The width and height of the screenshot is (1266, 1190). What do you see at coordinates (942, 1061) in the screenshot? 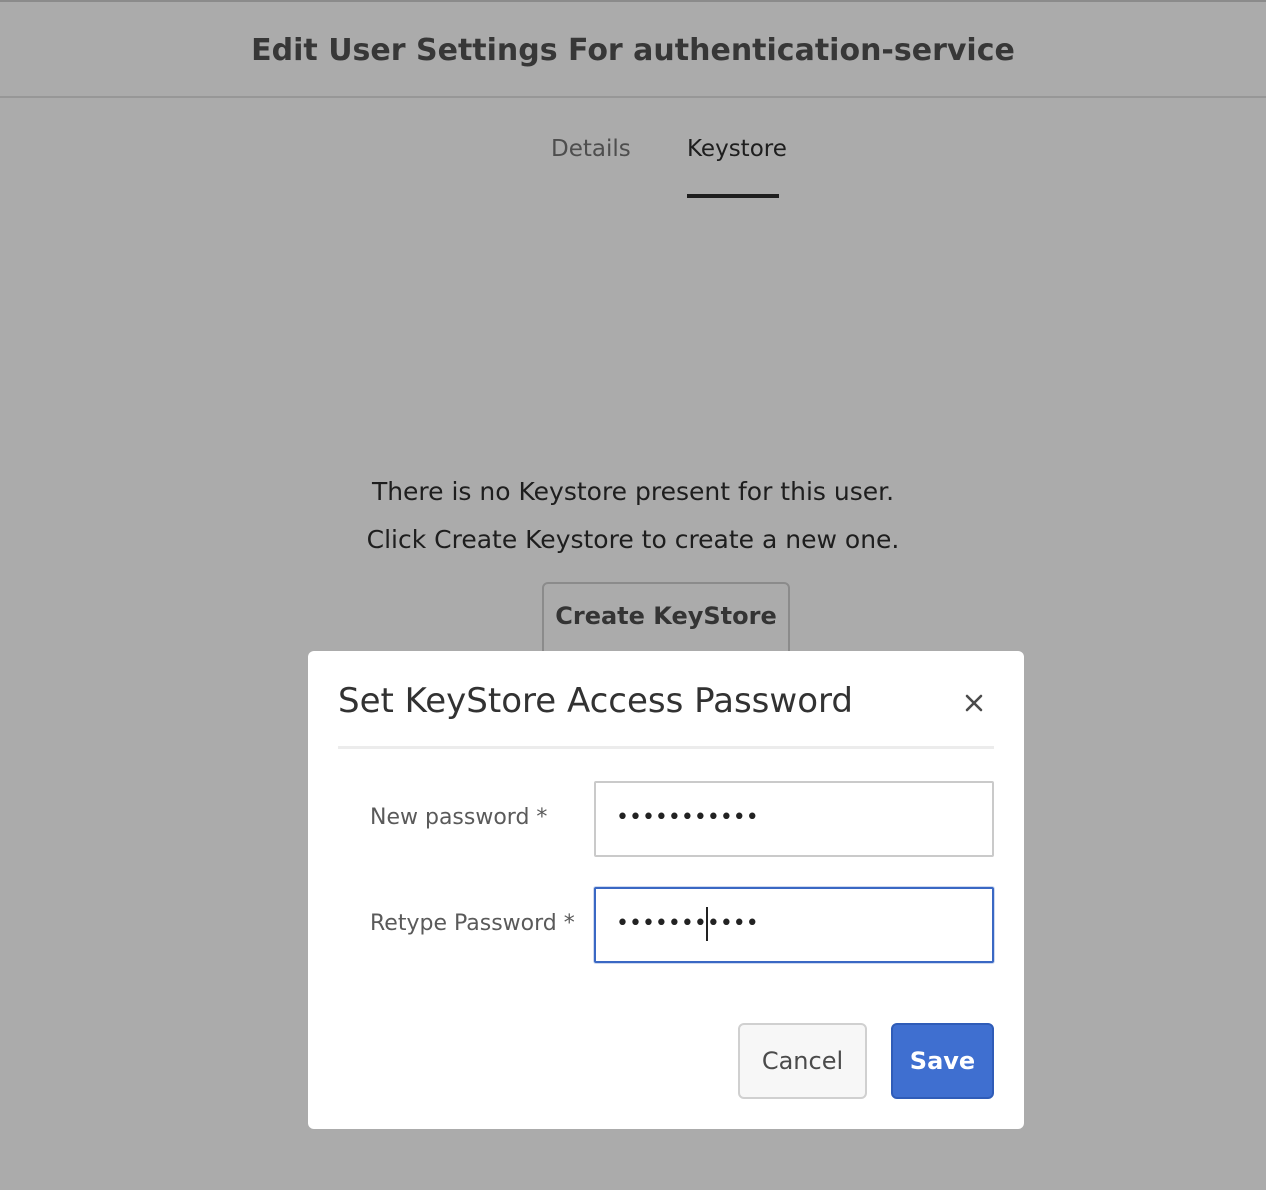
I see `save-button: Save` at bounding box center [942, 1061].